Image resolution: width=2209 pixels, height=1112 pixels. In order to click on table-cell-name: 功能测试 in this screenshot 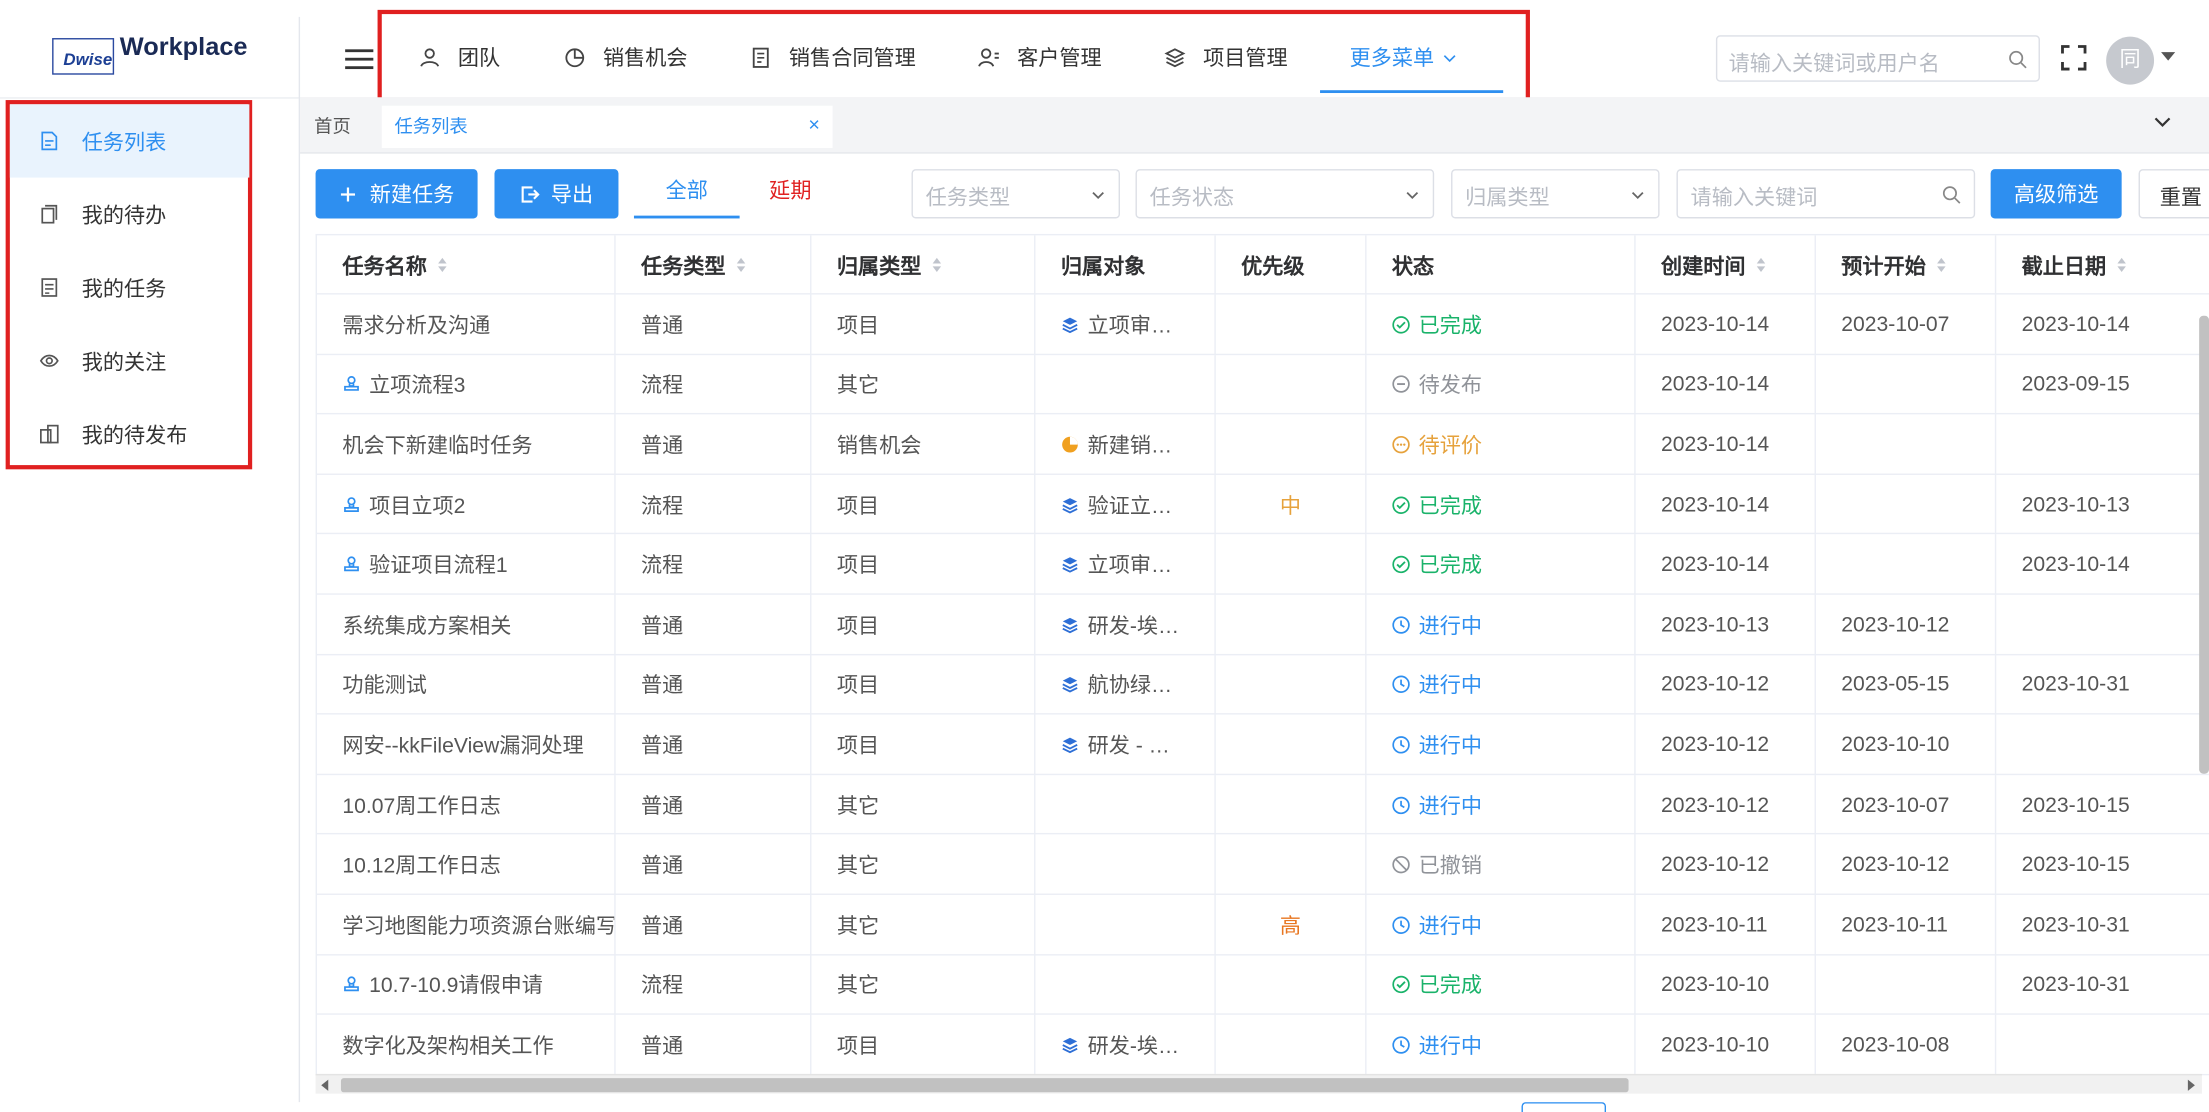, I will do `click(466, 684)`.